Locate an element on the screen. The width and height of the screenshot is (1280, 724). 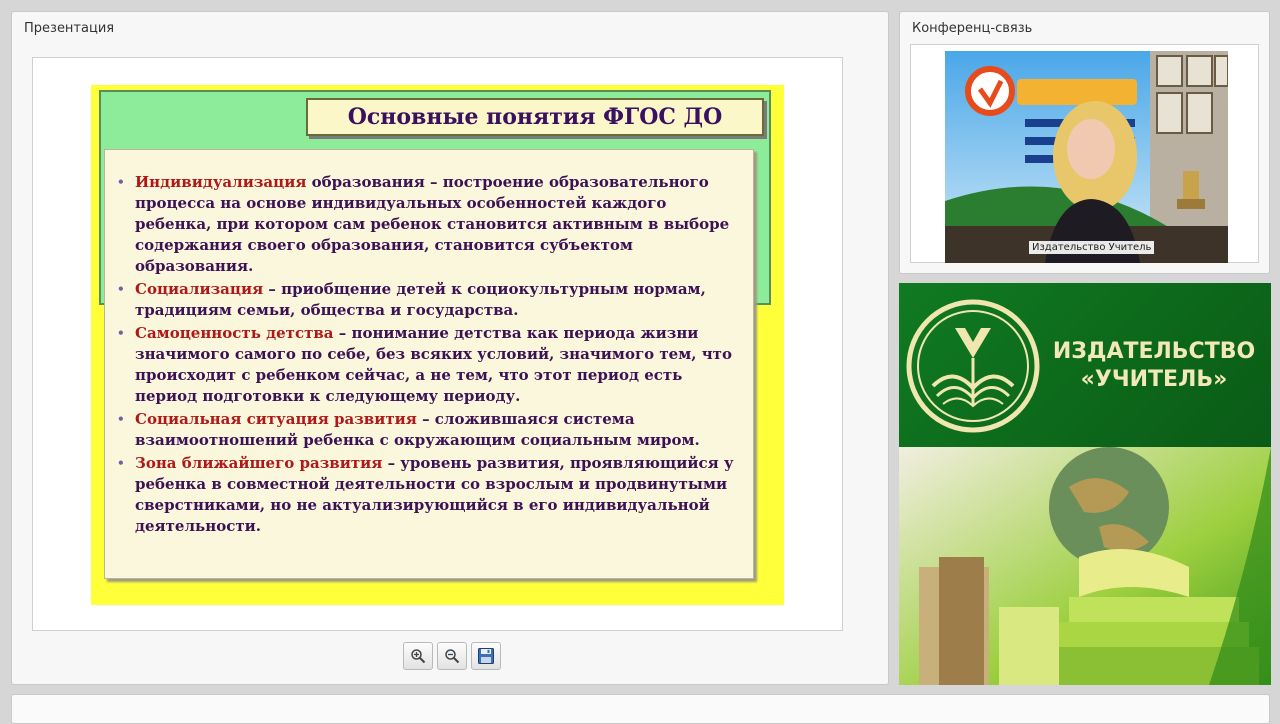
publisher-name-line1: ИЗДАТЕЛЬСТВО is located at coordinates (1154, 351).